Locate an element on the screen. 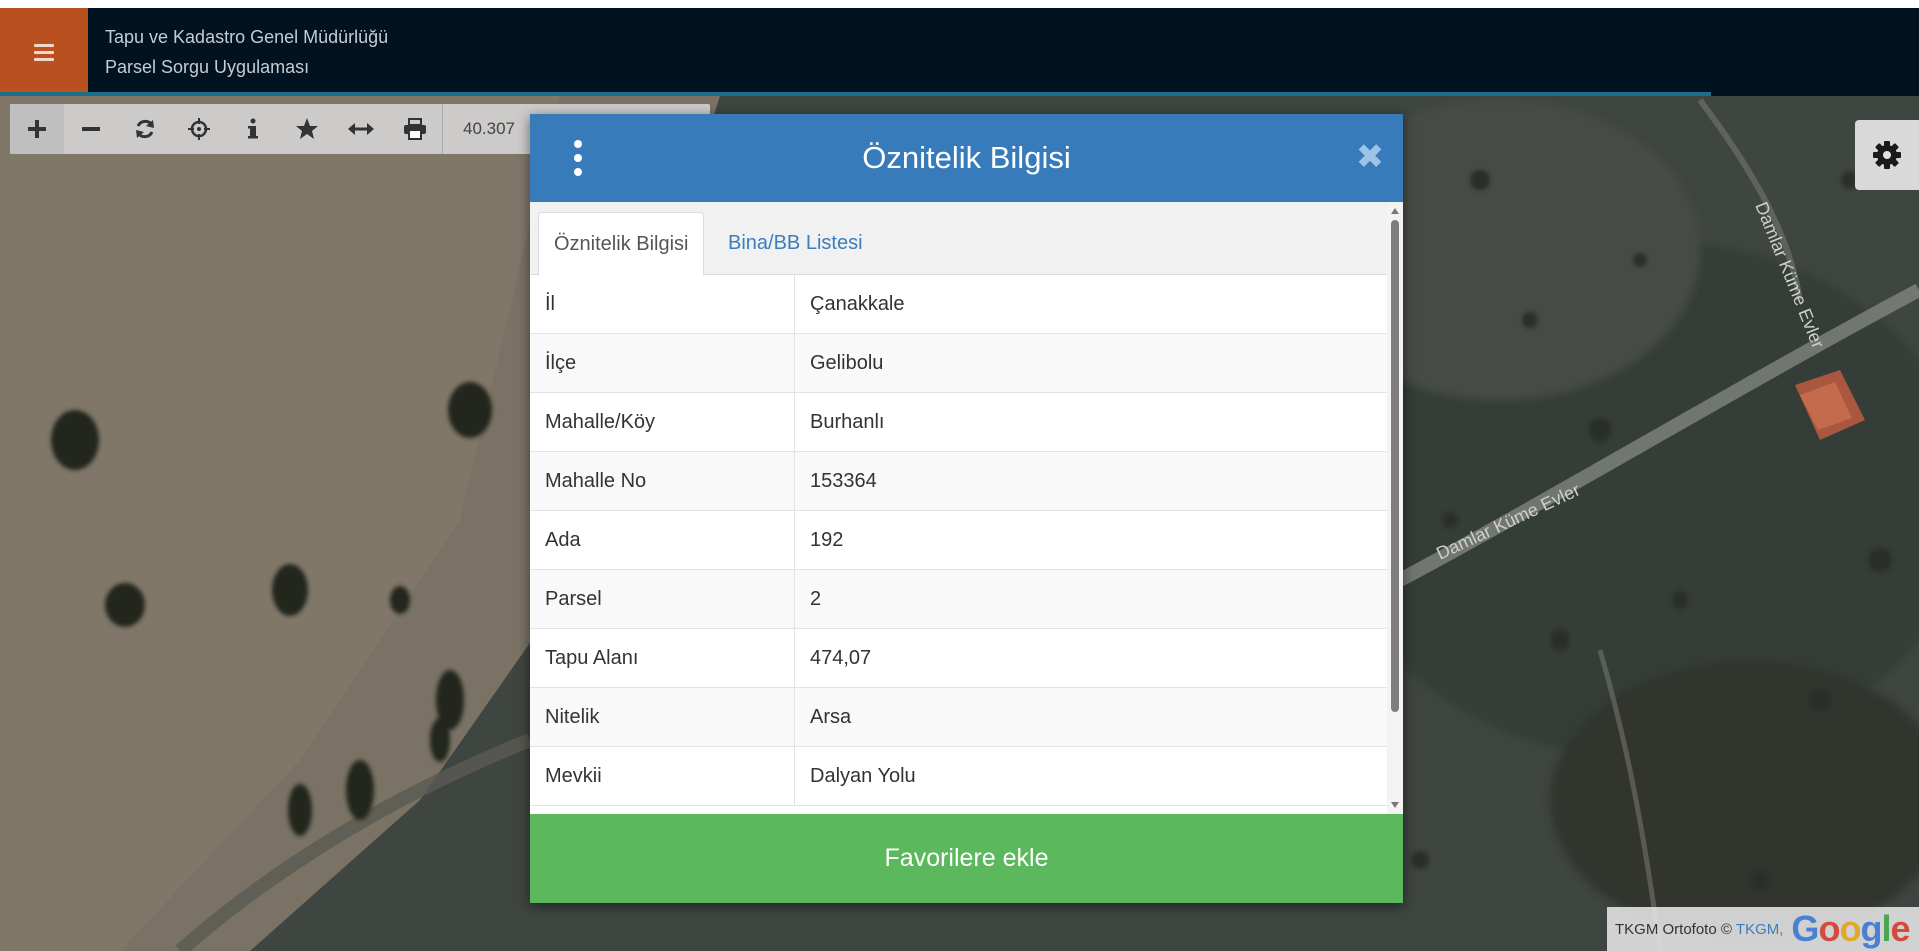 This screenshot has height=951, width=1919. favorites-button is located at coordinates (307, 129).